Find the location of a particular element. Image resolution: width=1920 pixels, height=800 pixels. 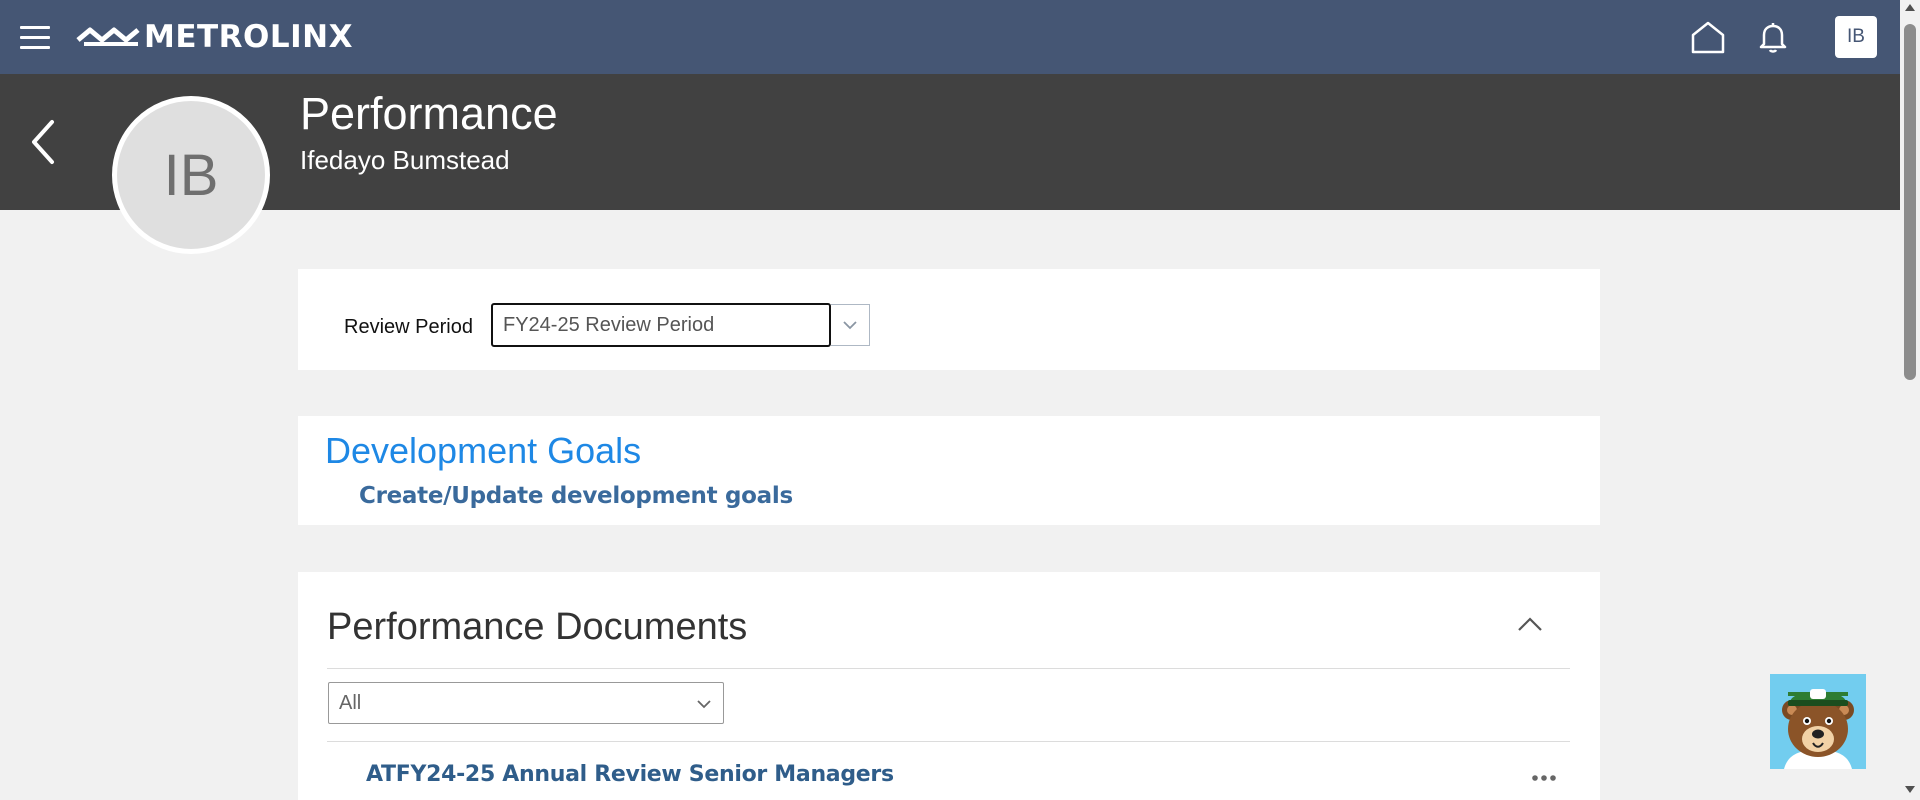

back-arrow-icon is located at coordinates (43, 142).